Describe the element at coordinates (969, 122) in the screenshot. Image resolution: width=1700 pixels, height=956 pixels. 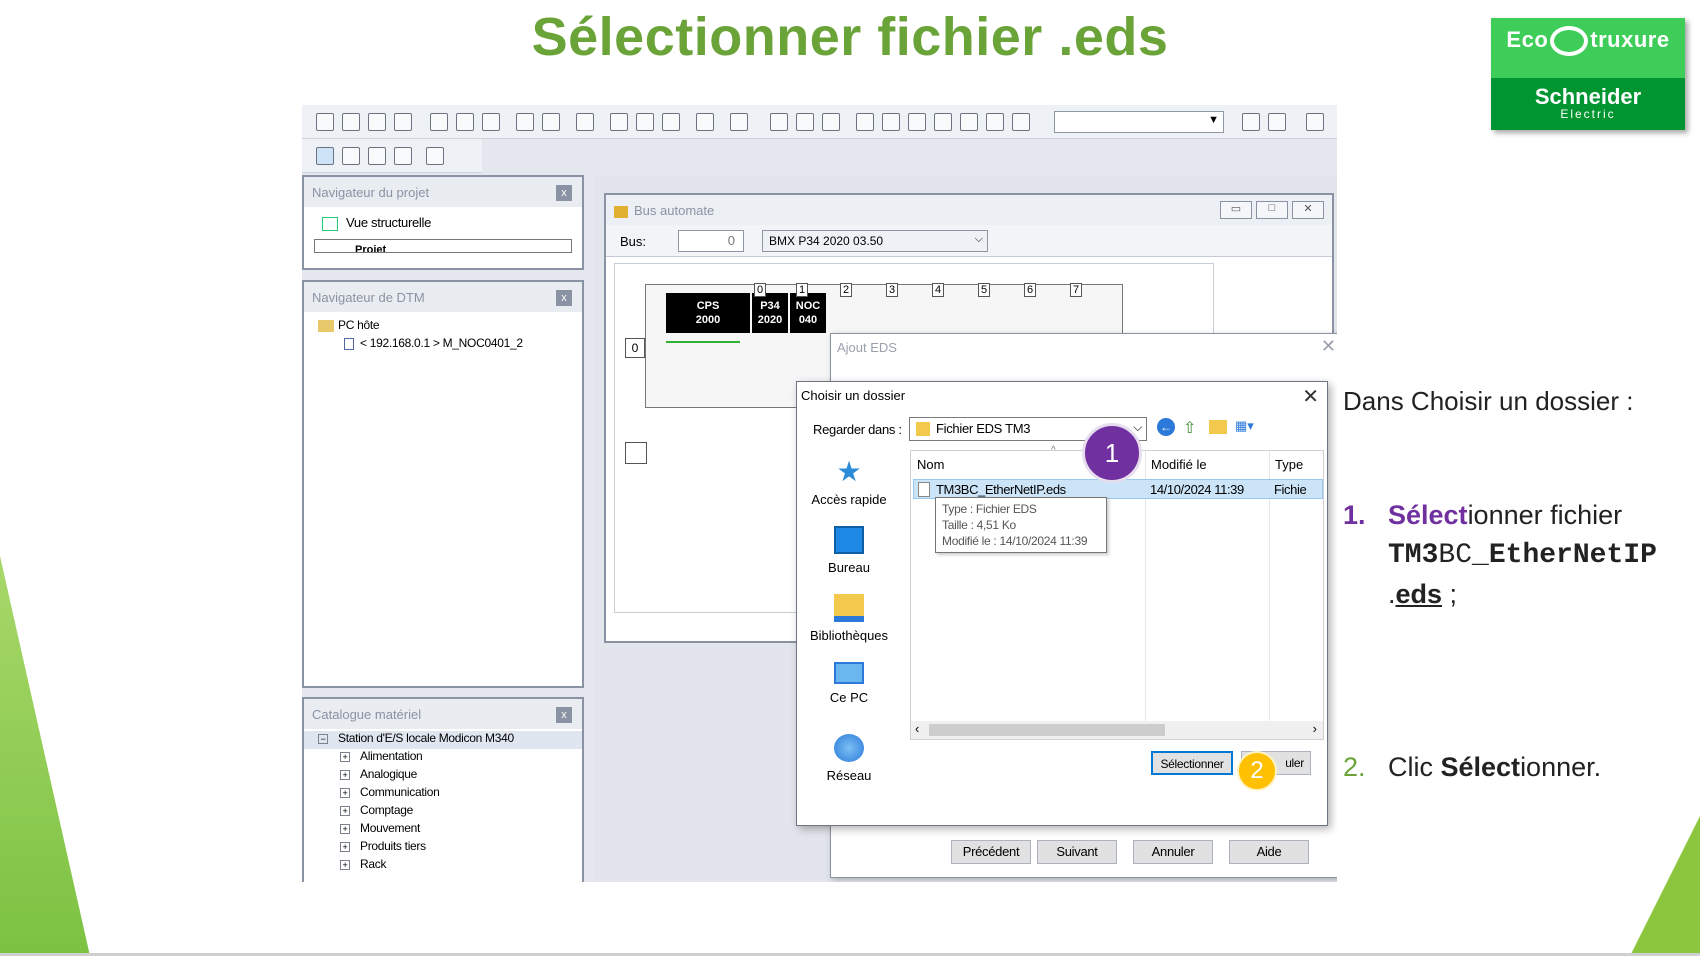
I see `split-icon` at that location.